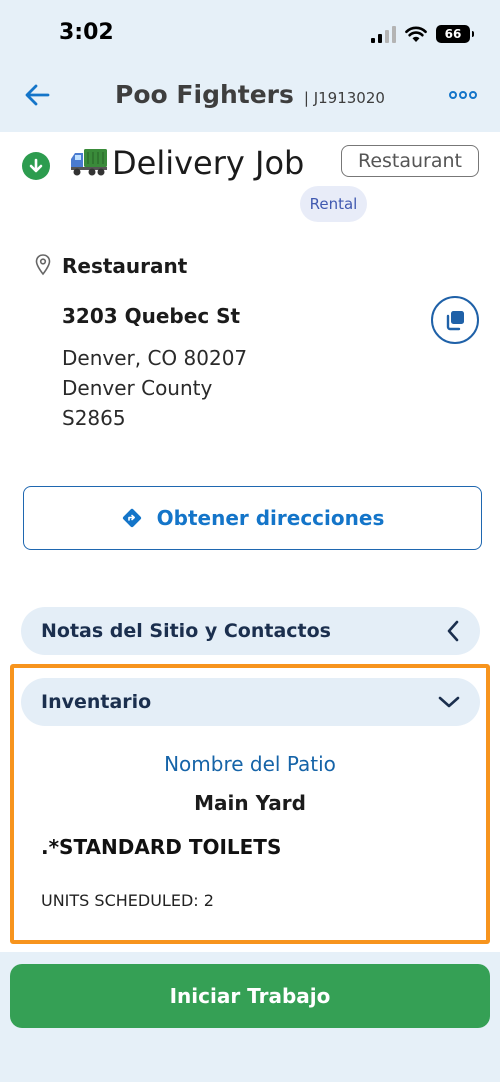 This screenshot has width=500, height=1082. Describe the element at coordinates (270, 518) in the screenshot. I see `get-directions-label: Obtener direcciones` at that location.